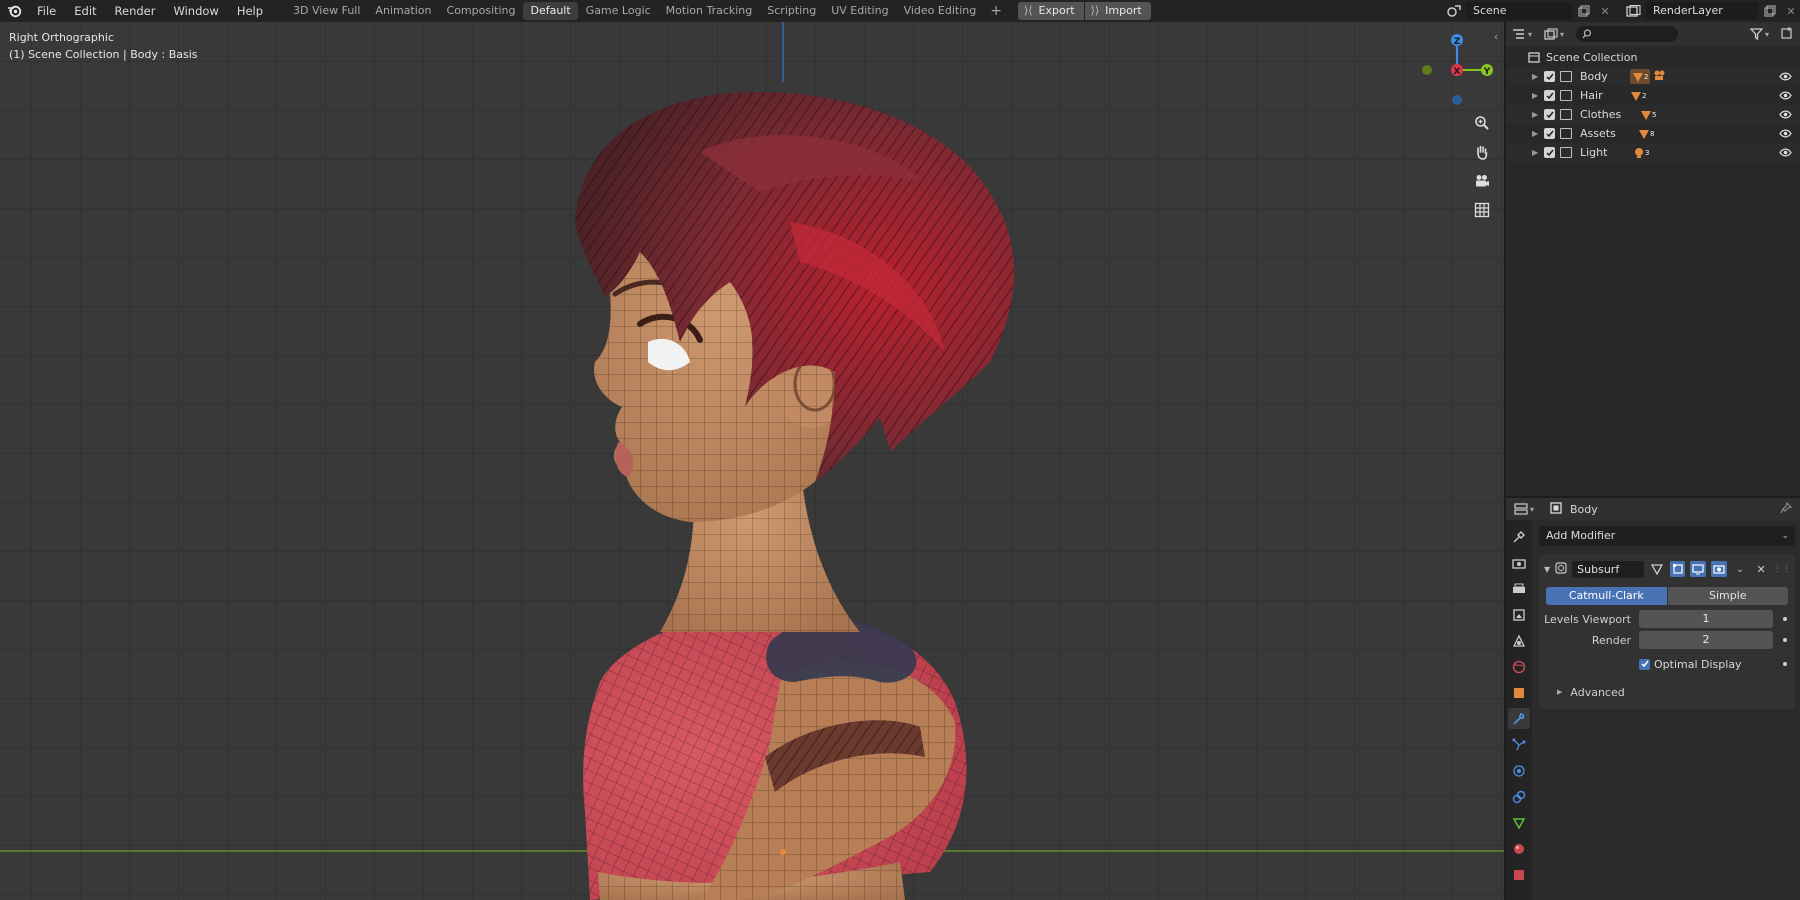 This screenshot has width=1800, height=900. I want to click on optimal-display-checkbox, so click(1644, 664).